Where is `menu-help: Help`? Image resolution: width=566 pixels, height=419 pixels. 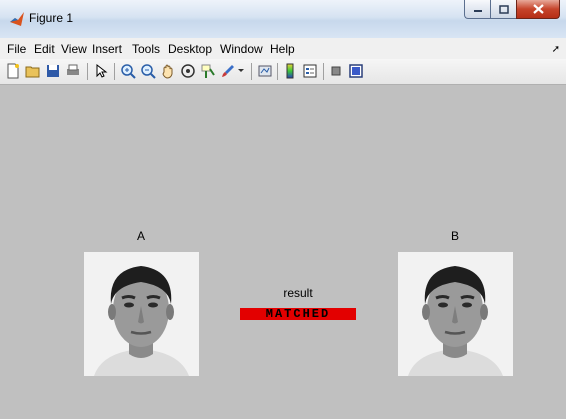 menu-help: Help is located at coordinates (282, 49).